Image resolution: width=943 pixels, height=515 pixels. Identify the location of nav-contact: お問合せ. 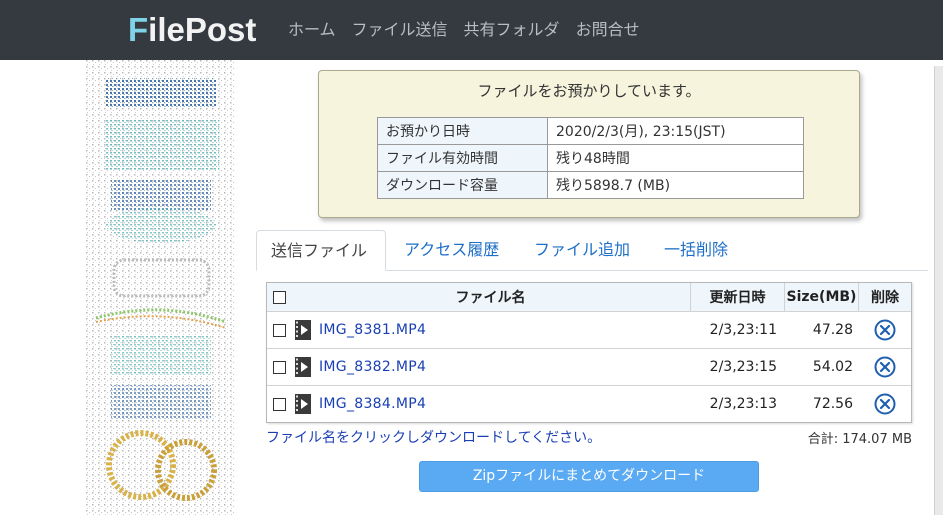
(608, 30).